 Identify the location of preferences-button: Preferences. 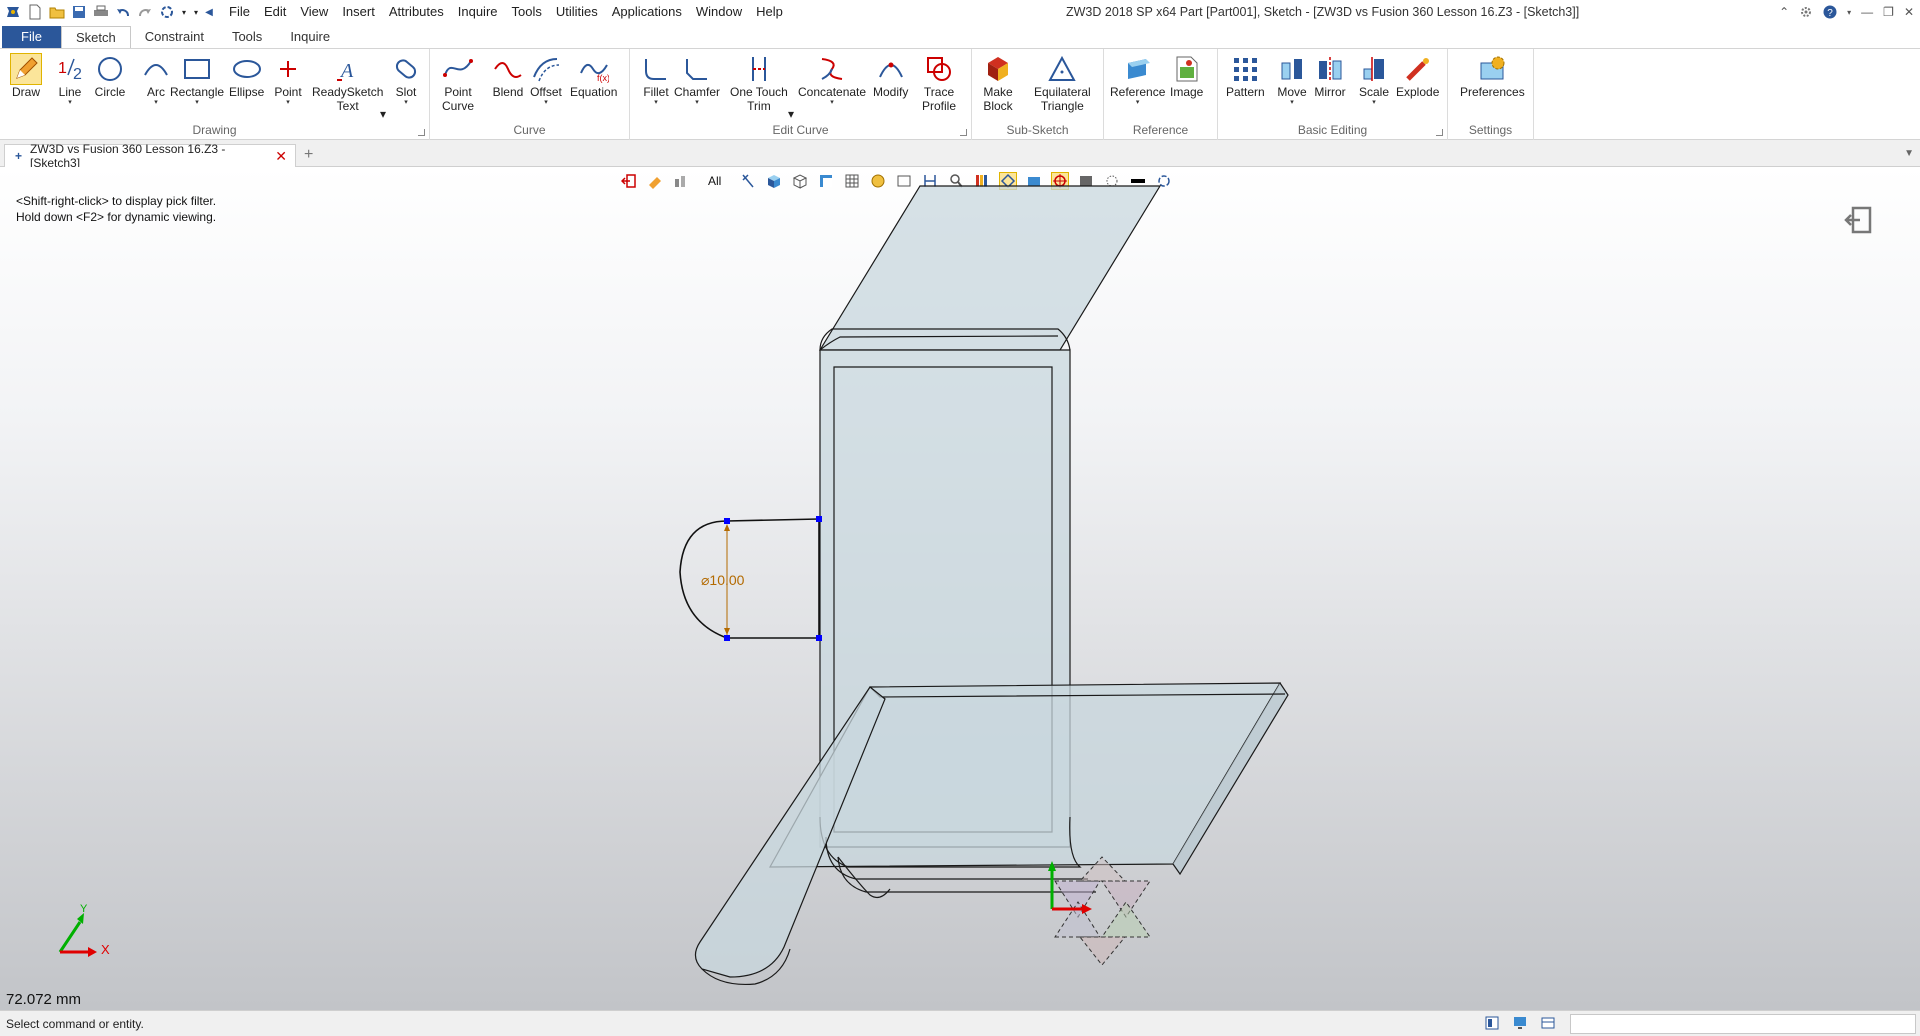
(1492, 76).